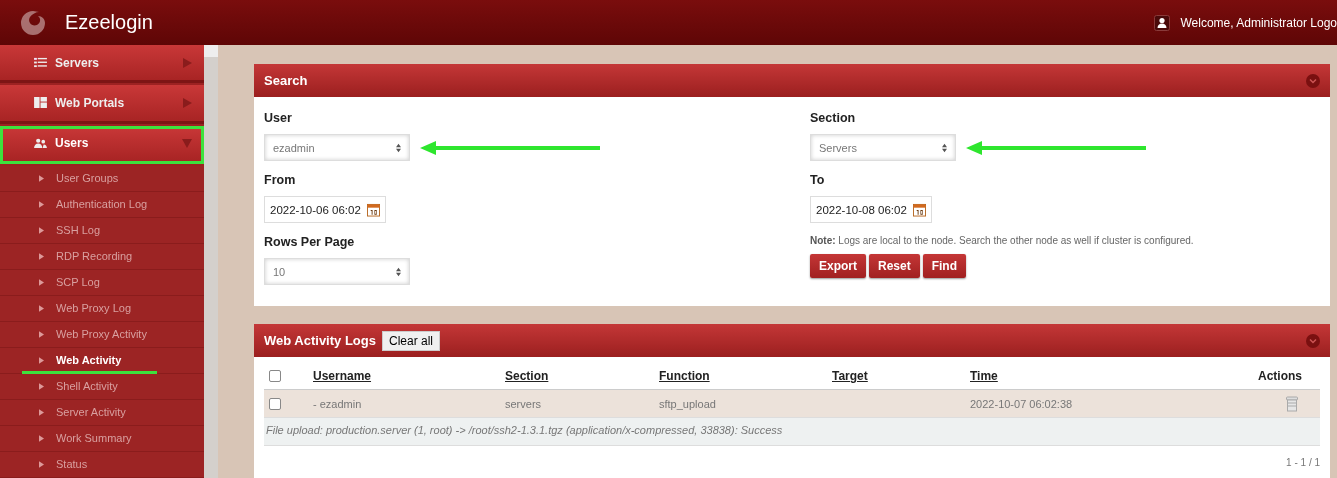 This screenshot has width=1337, height=478. Describe the element at coordinates (1258, 22) in the screenshot. I see `welcome-text: Welcome, Administrator Logo` at that location.